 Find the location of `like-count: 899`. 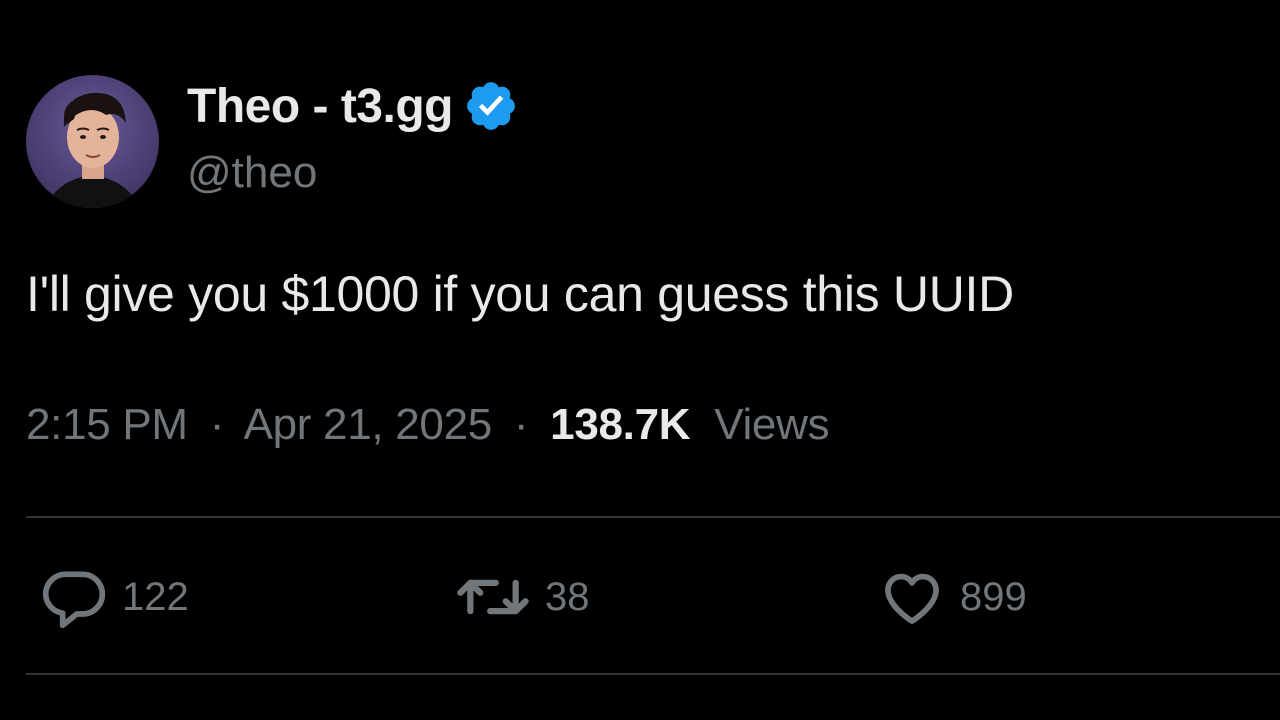

like-count: 899 is located at coordinates (993, 596).